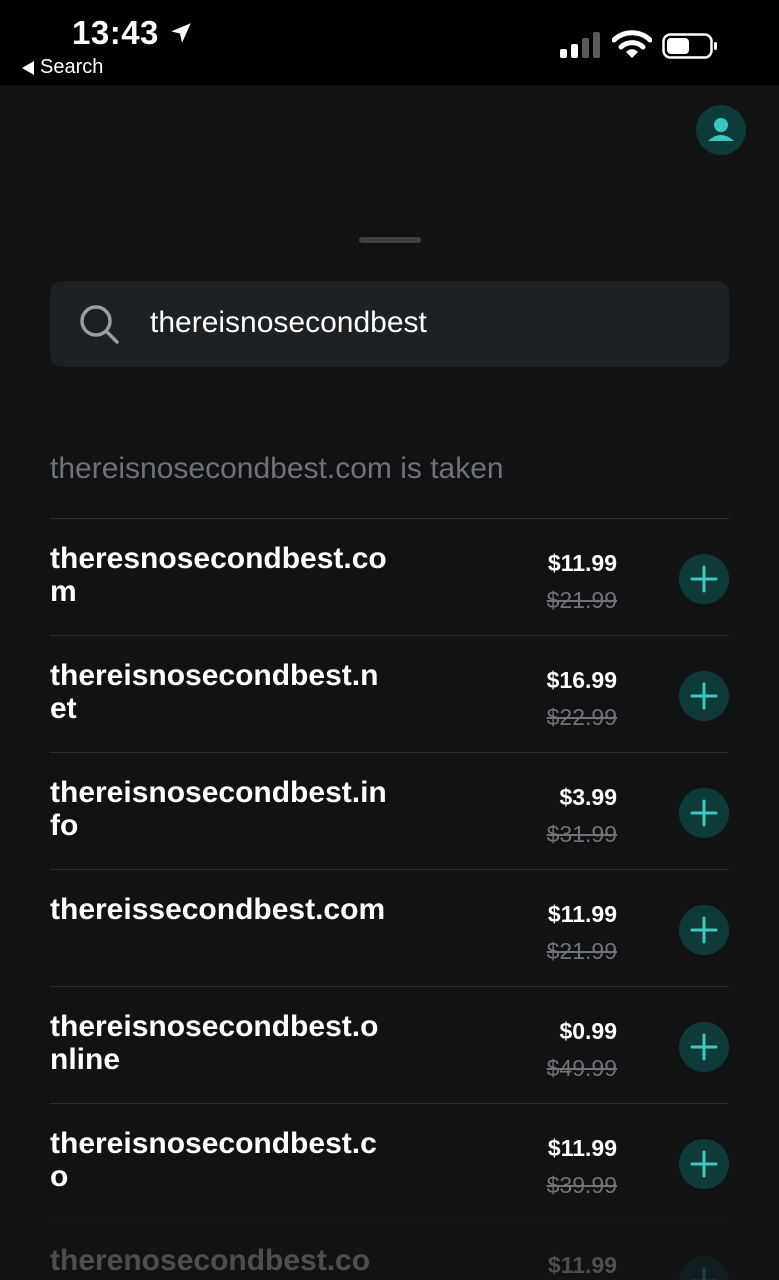 The image size is (779, 1280). What do you see at coordinates (210, 1262) in the screenshot?
I see `result-domain: therenosecondbest.com` at bounding box center [210, 1262].